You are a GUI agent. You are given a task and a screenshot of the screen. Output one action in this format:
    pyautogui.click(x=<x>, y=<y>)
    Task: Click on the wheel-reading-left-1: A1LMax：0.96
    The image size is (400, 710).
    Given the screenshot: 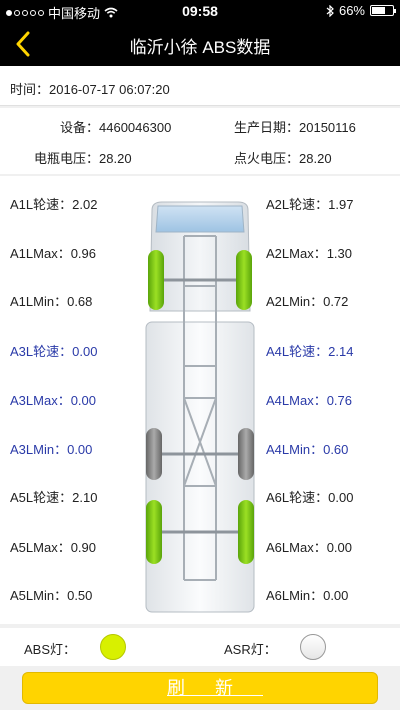 What is the action you would take?
    pyautogui.click(x=53, y=252)
    